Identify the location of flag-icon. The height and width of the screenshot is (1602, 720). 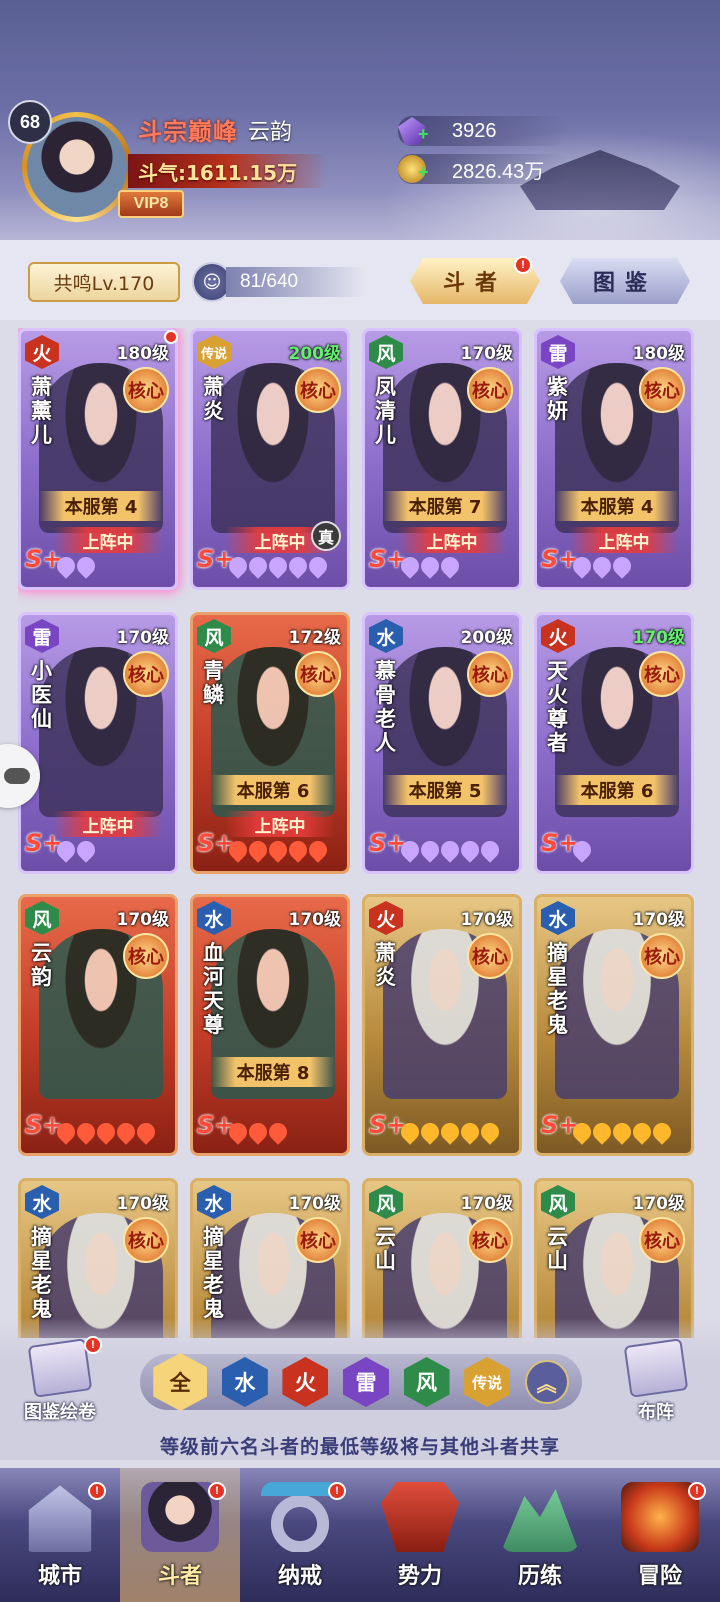
(656, 1368).